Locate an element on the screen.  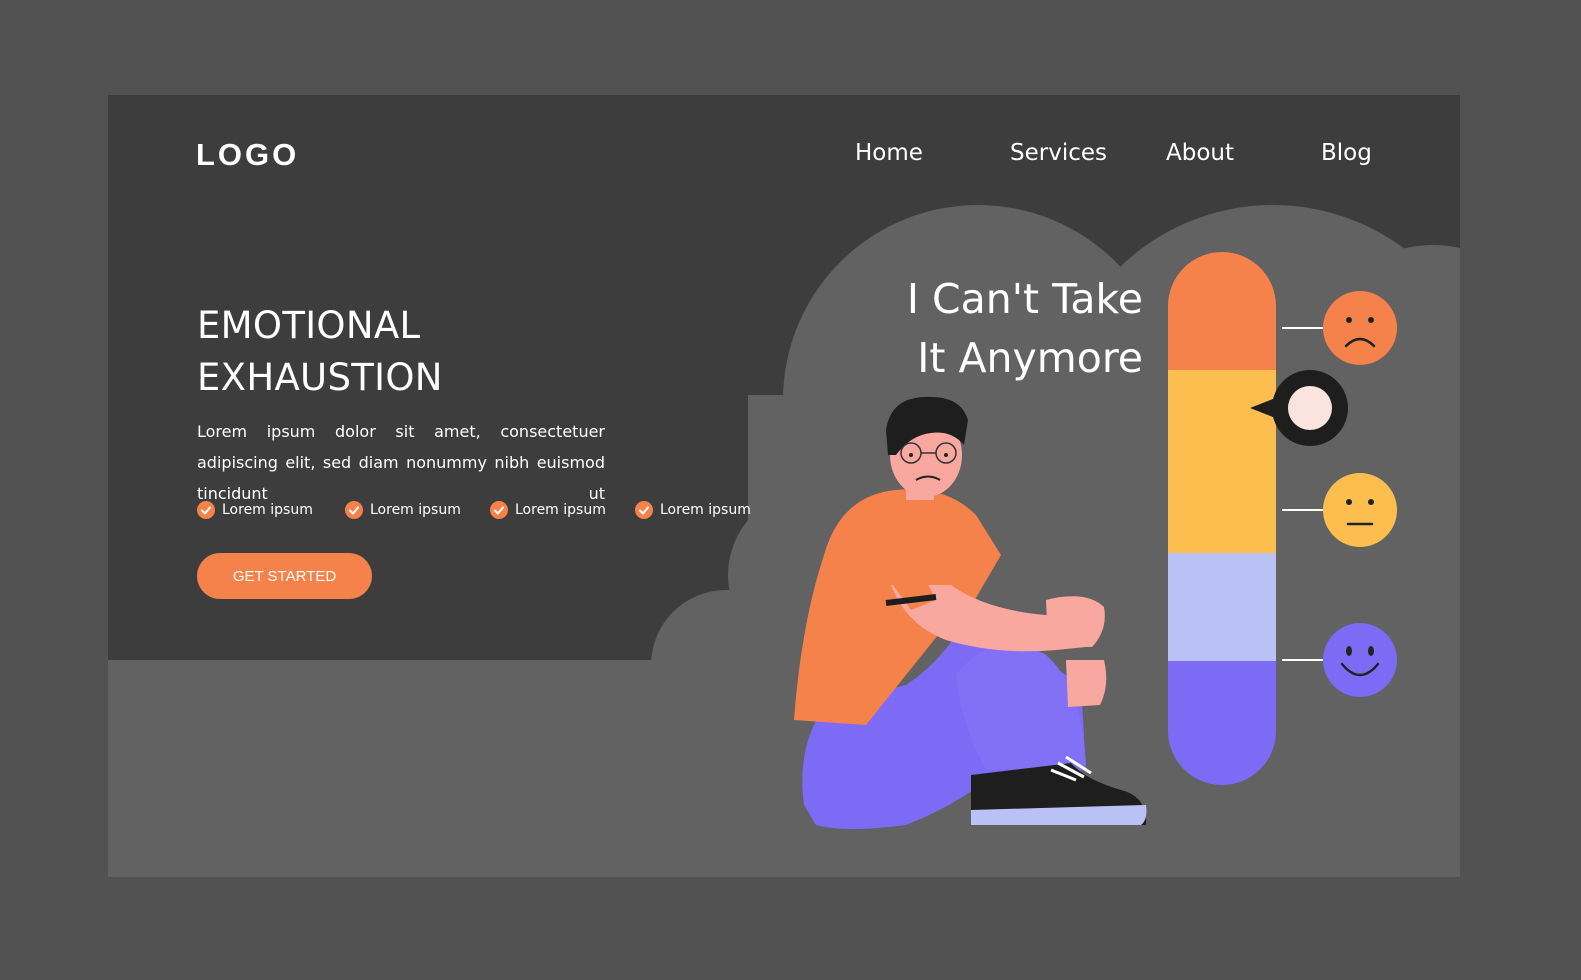
hero-title: EMOTIONAL EXHAUSTION is located at coordinates (320, 352).